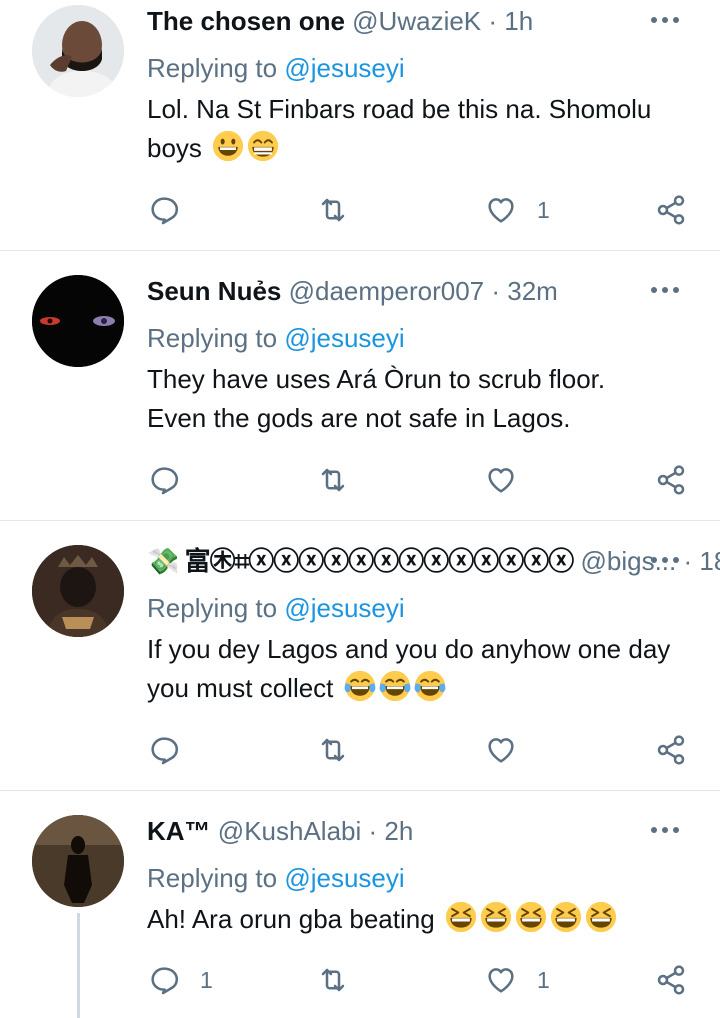 The image size is (720, 1018). Describe the element at coordinates (289, 831) in the screenshot. I see `username: @KushAlabi` at that location.